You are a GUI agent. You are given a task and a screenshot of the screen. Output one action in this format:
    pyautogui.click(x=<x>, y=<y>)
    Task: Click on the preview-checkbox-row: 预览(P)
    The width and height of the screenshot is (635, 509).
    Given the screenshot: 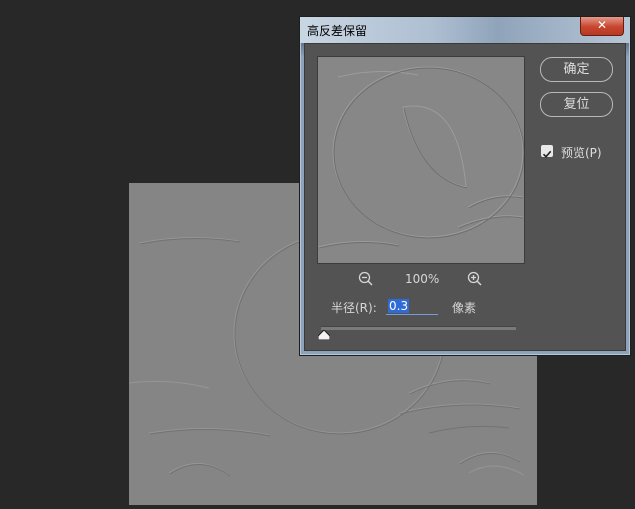 What is the action you would take?
    pyautogui.click(x=581, y=152)
    